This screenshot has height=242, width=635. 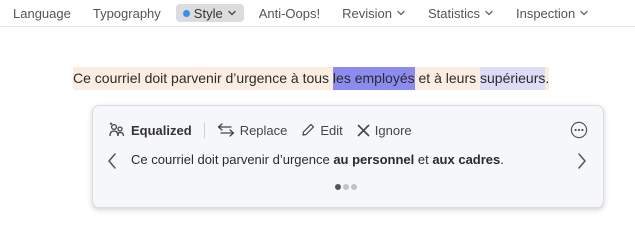 I want to click on pencil-icon, so click(x=308, y=129).